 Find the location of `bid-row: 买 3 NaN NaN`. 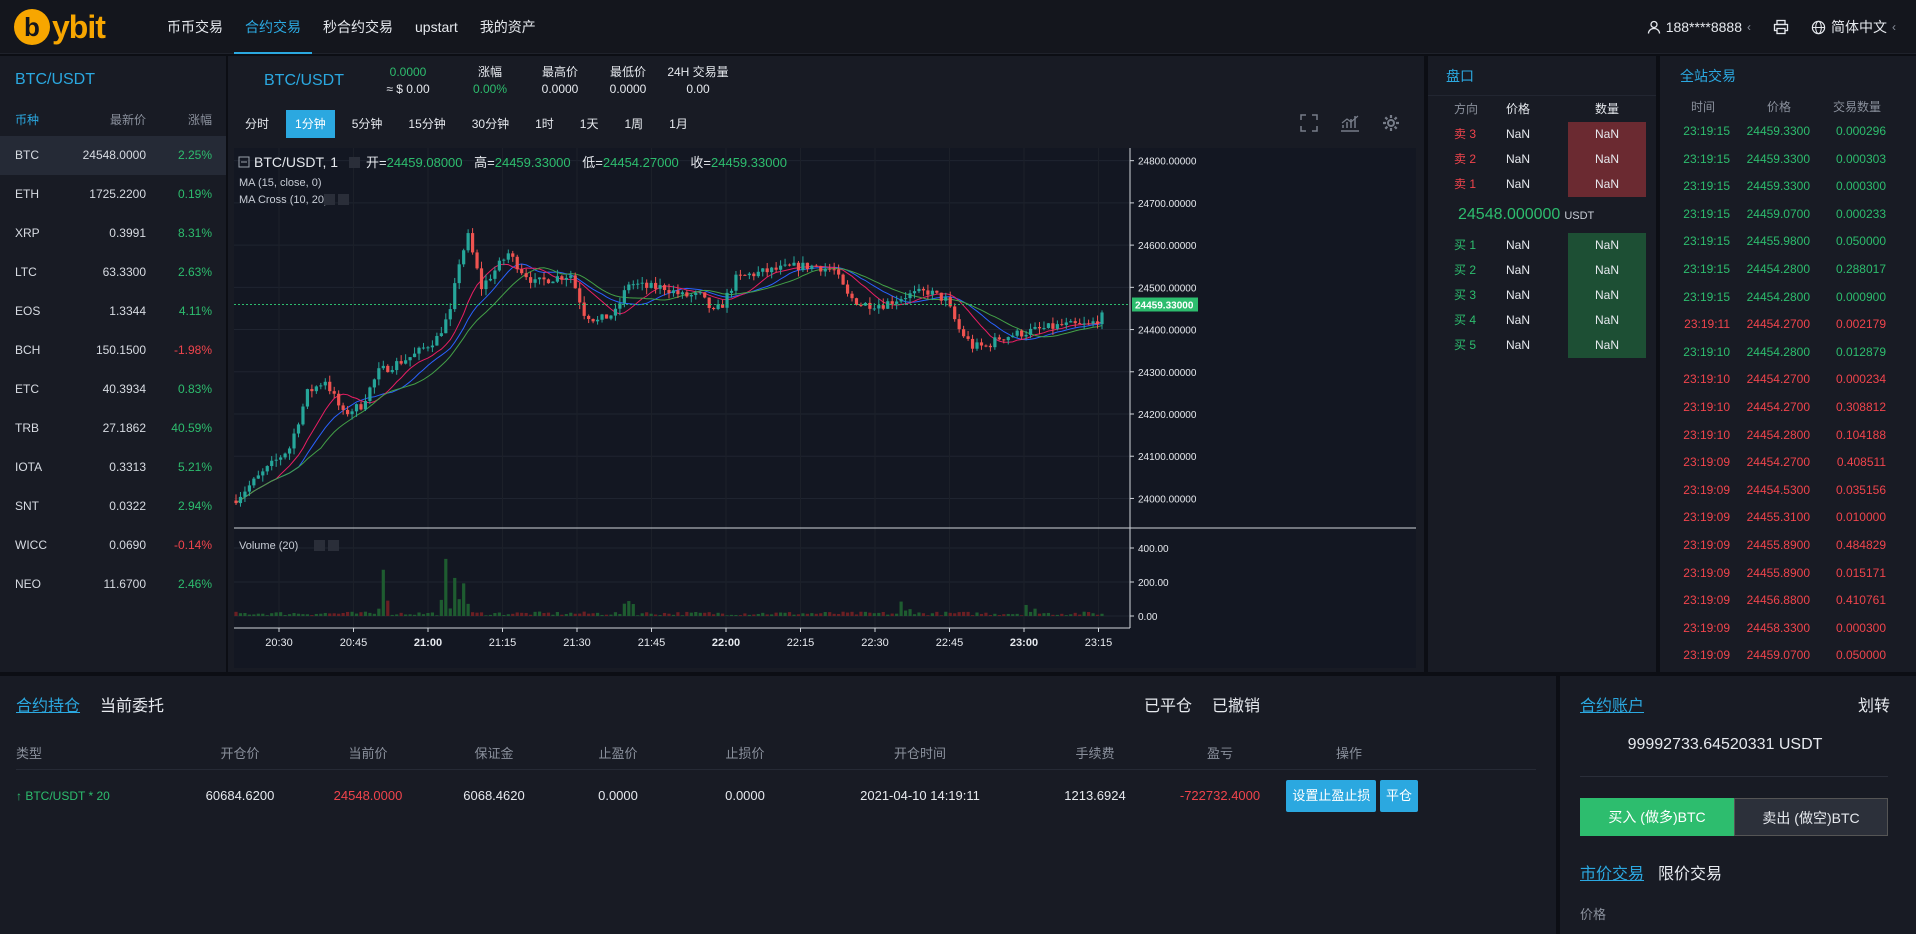

bid-row: 买 3 NaN NaN is located at coordinates (1542, 295).